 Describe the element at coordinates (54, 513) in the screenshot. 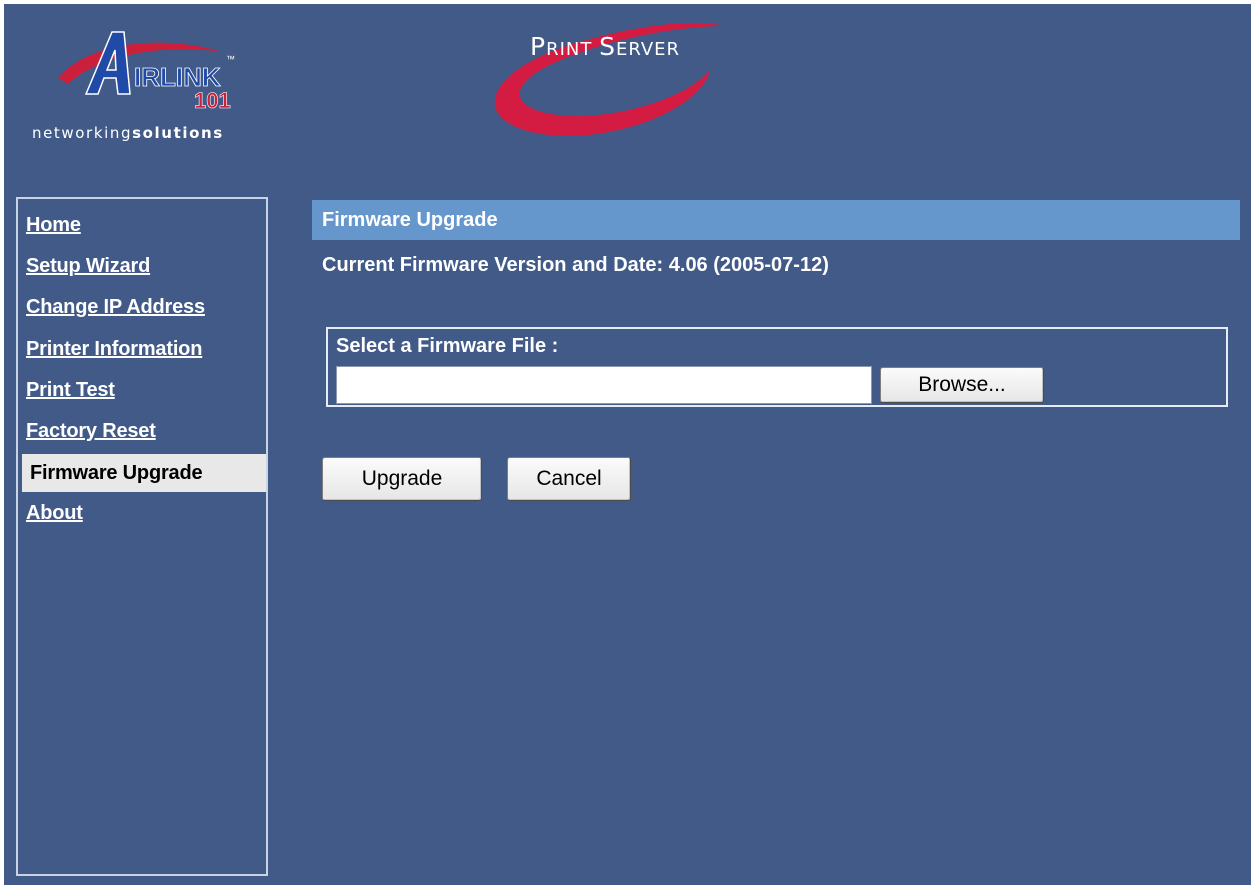

I see `sidebar-item-about: About` at that location.